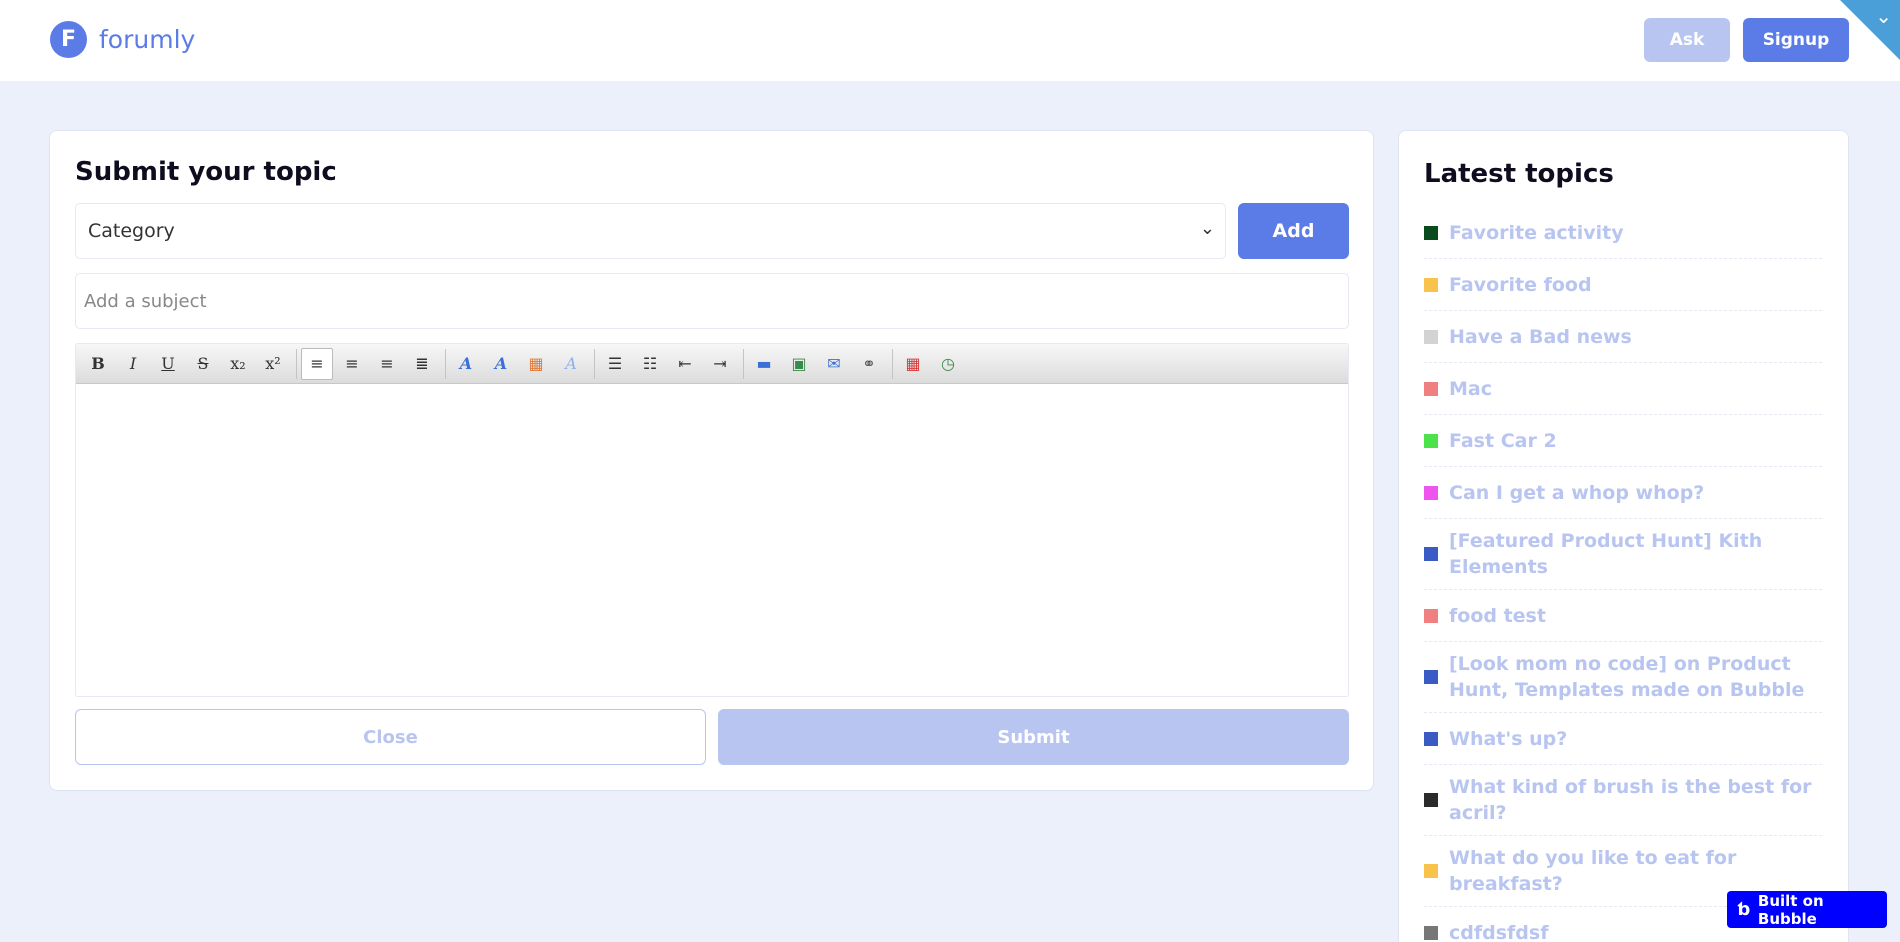 The width and height of the screenshot is (1900, 942). What do you see at coordinates (133, 364) in the screenshot?
I see `italic-icon: I` at bounding box center [133, 364].